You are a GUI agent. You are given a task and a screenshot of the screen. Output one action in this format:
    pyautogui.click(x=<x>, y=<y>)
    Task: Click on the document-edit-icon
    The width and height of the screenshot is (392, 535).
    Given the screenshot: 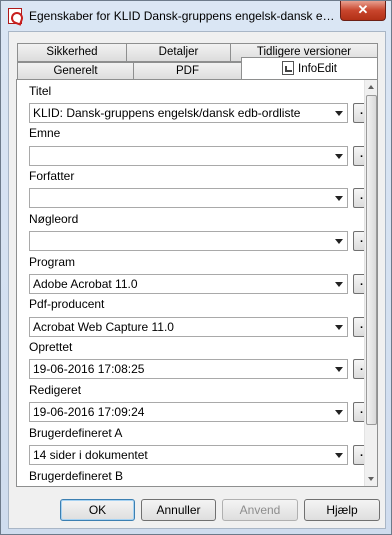 What is the action you would take?
    pyautogui.click(x=288, y=68)
    